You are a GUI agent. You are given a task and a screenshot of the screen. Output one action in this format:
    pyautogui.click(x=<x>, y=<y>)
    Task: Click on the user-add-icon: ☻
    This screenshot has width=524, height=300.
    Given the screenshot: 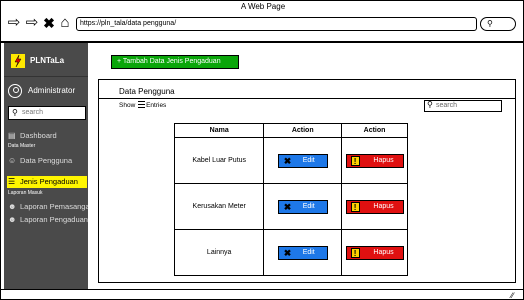 What is the action you would take?
    pyautogui.click(x=12, y=219)
    